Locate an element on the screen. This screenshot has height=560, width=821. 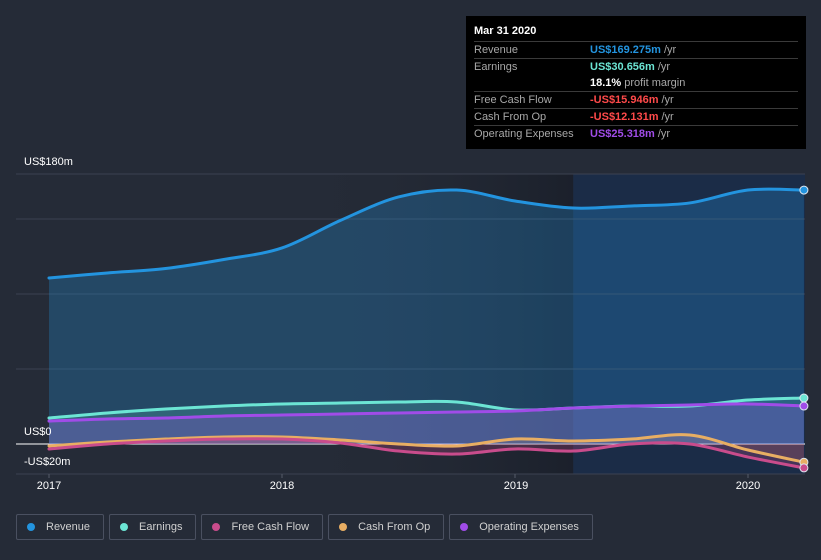
legend-item-earnings: Earnings is located at coordinates (153, 527).